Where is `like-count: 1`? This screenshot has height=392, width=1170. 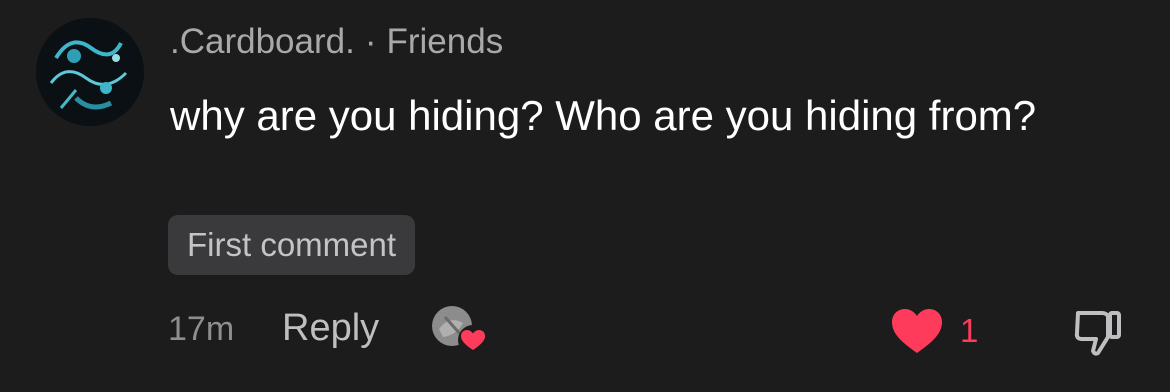
like-count: 1 is located at coordinates (969, 330).